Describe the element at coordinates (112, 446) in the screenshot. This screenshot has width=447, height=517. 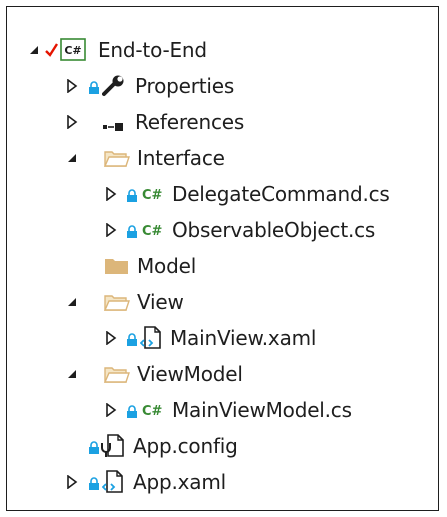
I see `config-file-icon` at that location.